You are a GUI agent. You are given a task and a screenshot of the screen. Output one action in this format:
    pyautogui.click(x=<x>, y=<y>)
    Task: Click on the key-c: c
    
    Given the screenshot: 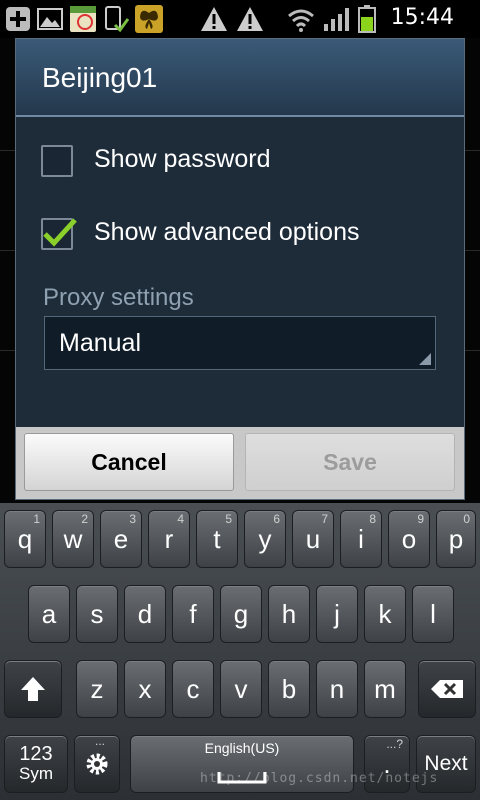 What is the action you would take?
    pyautogui.click(x=193, y=689)
    